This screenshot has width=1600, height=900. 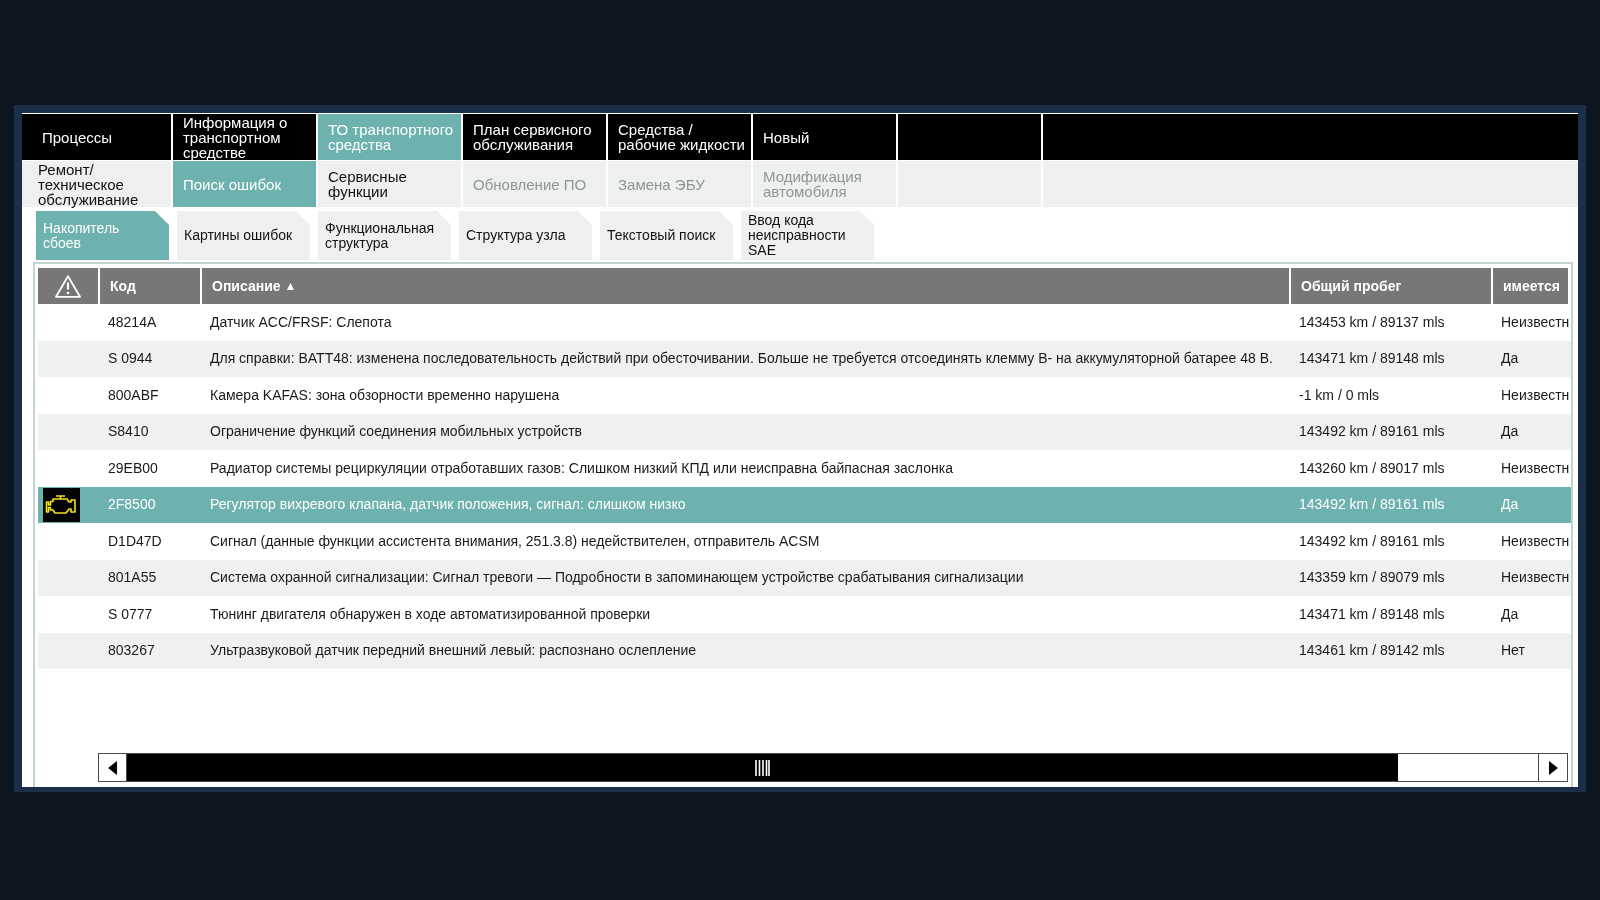 What do you see at coordinates (804, 650) in the screenshot?
I see `table-row: 803267 Ультразвуковой датчик передний внешний левый: распознано ослепление 143461 km / 89142 mls Нет` at bounding box center [804, 650].